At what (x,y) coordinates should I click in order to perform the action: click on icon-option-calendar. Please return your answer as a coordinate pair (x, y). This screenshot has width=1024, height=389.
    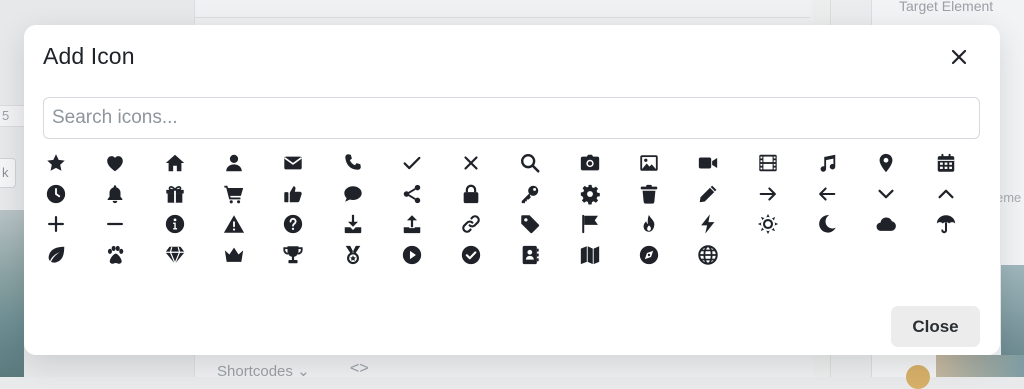
    Looking at the image, I should click on (946, 163).